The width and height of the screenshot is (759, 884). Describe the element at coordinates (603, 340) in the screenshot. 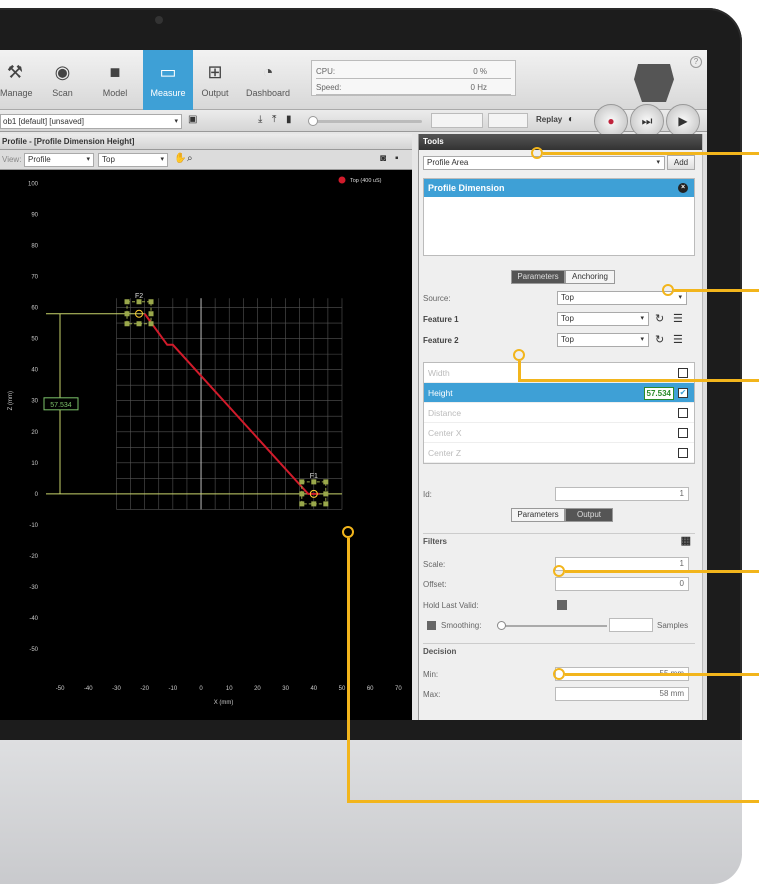

I see `feature2-select: Top ▾` at that location.